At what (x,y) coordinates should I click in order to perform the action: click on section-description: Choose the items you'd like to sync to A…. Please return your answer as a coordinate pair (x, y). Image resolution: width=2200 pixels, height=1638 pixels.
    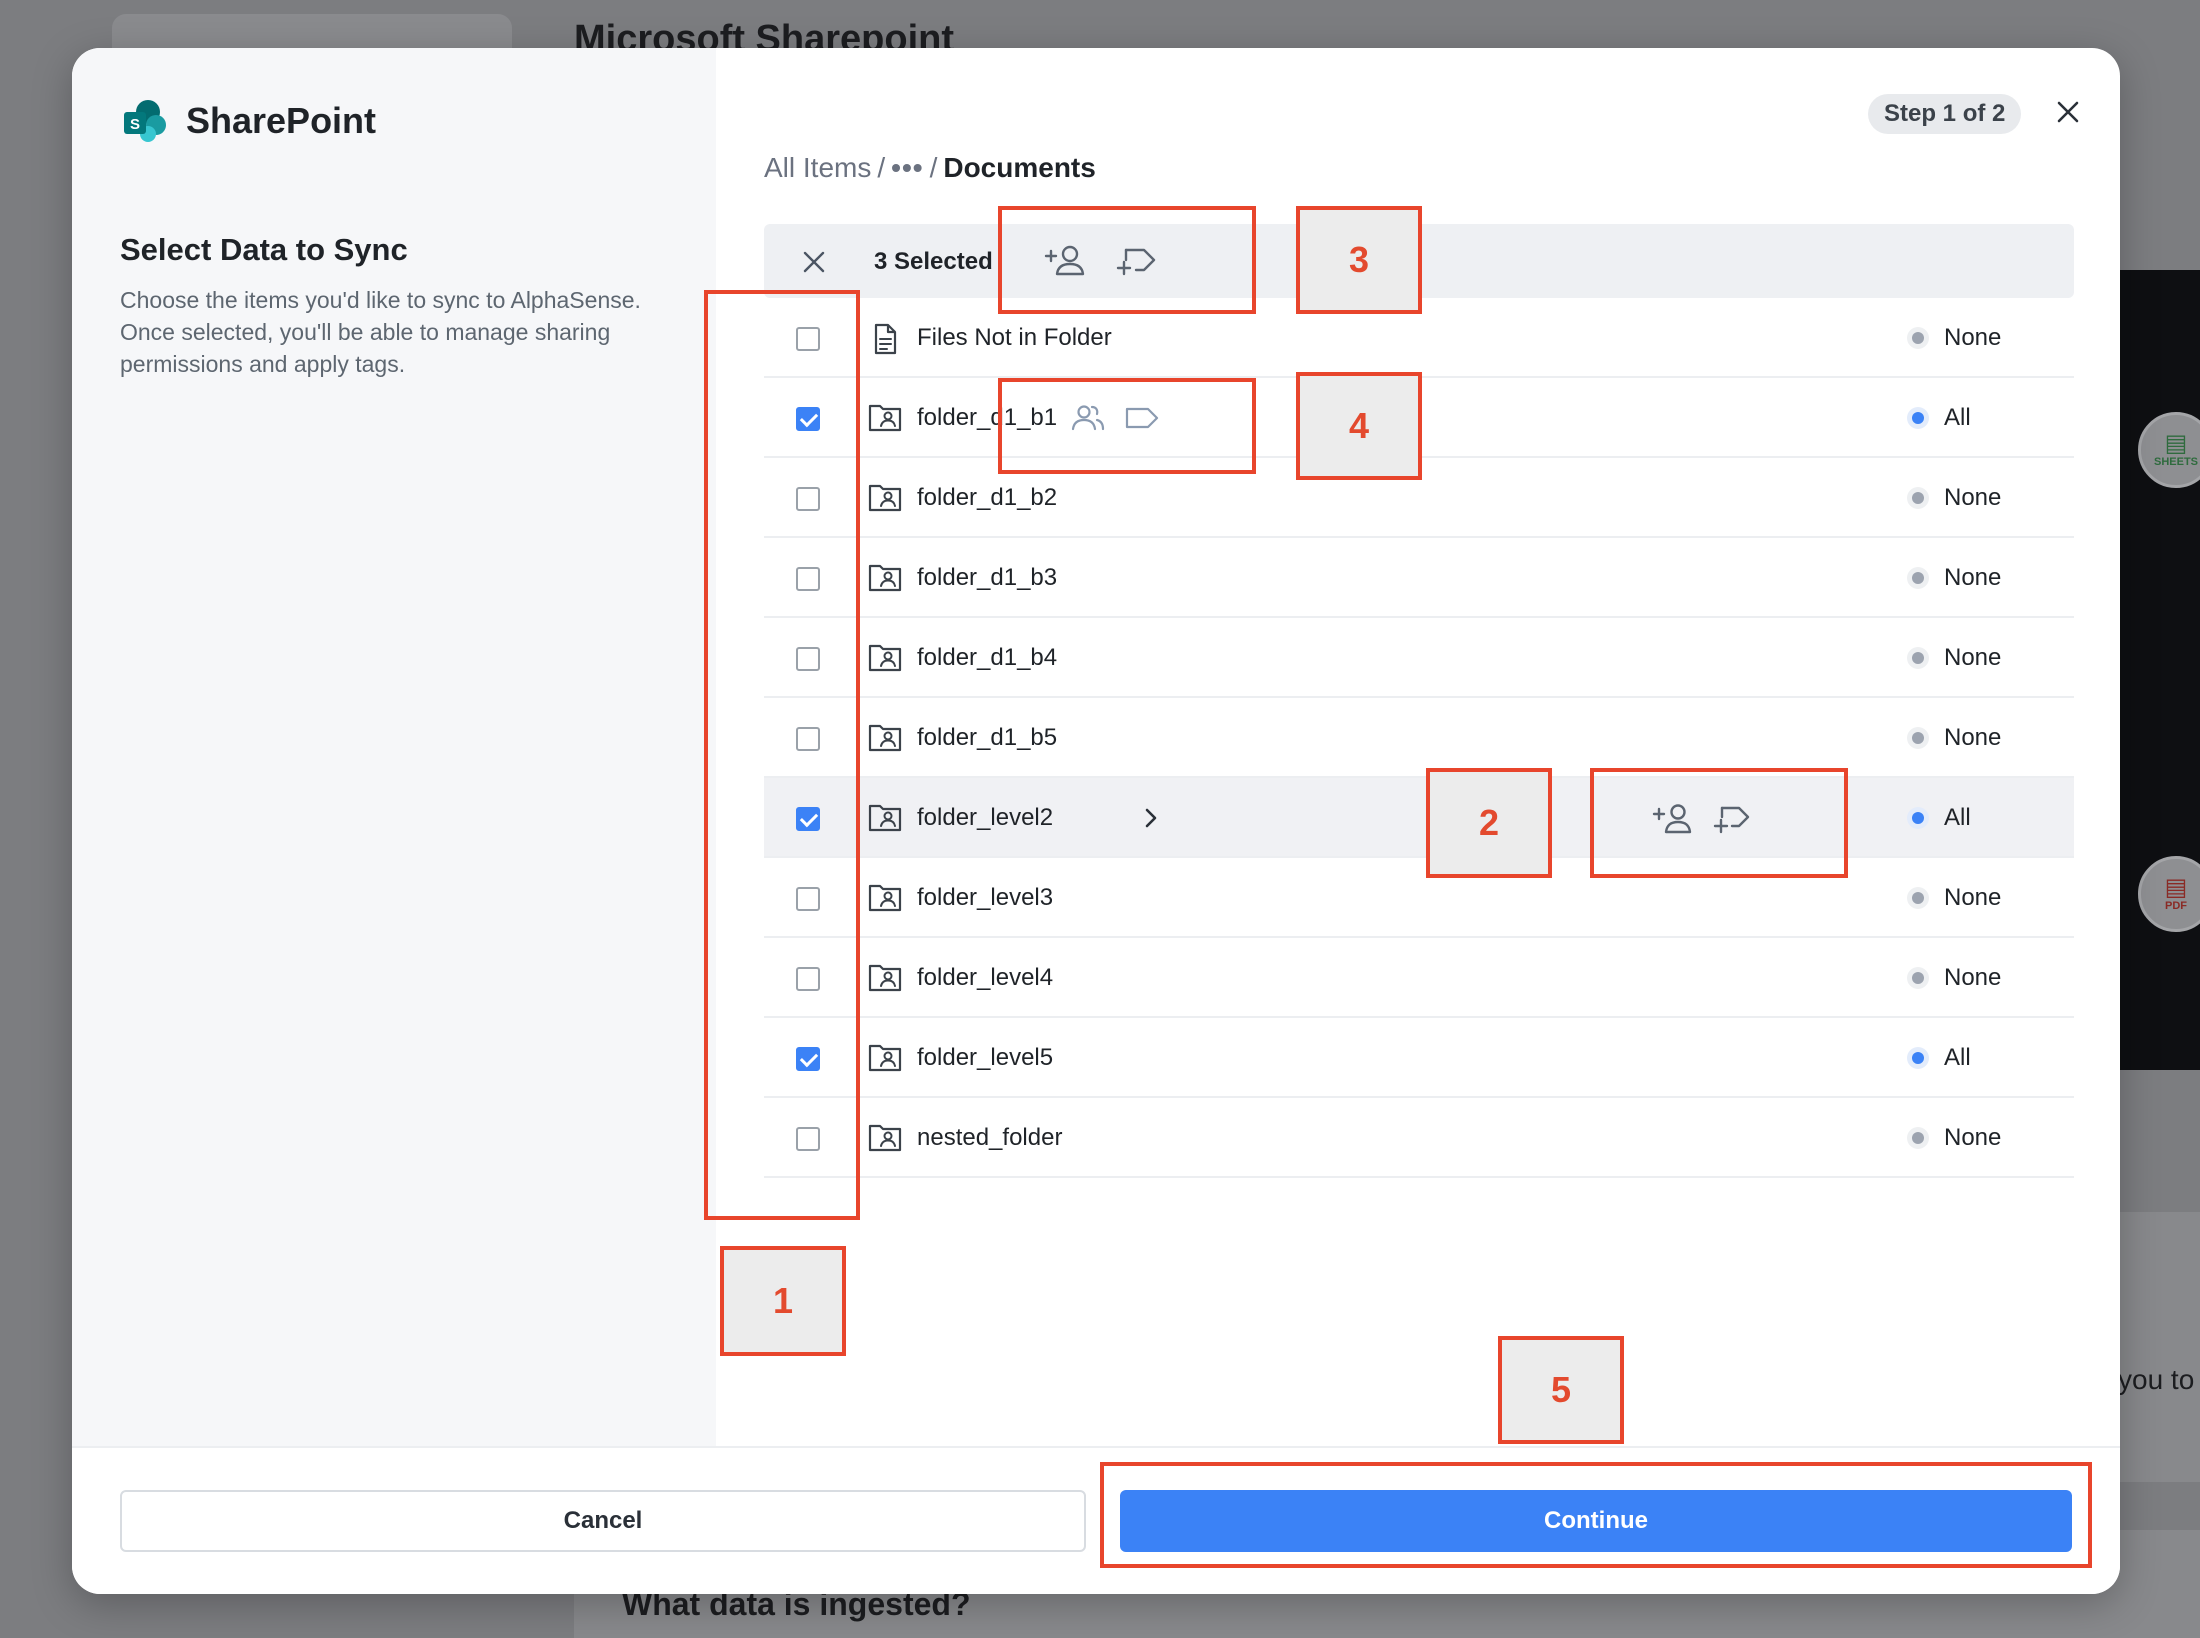
    Looking at the image, I should click on (380, 332).